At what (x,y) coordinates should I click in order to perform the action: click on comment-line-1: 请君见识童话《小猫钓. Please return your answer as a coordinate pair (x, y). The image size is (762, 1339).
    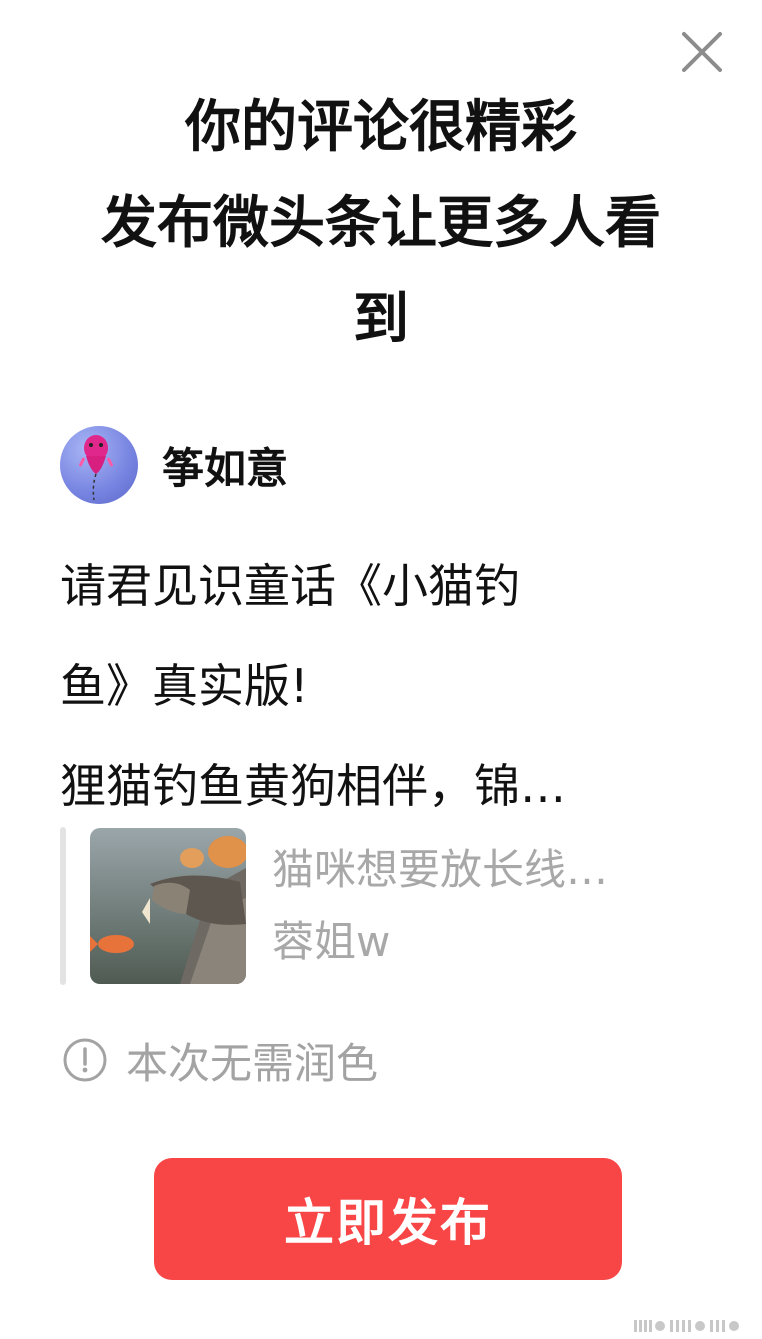
    Looking at the image, I should click on (290, 586).